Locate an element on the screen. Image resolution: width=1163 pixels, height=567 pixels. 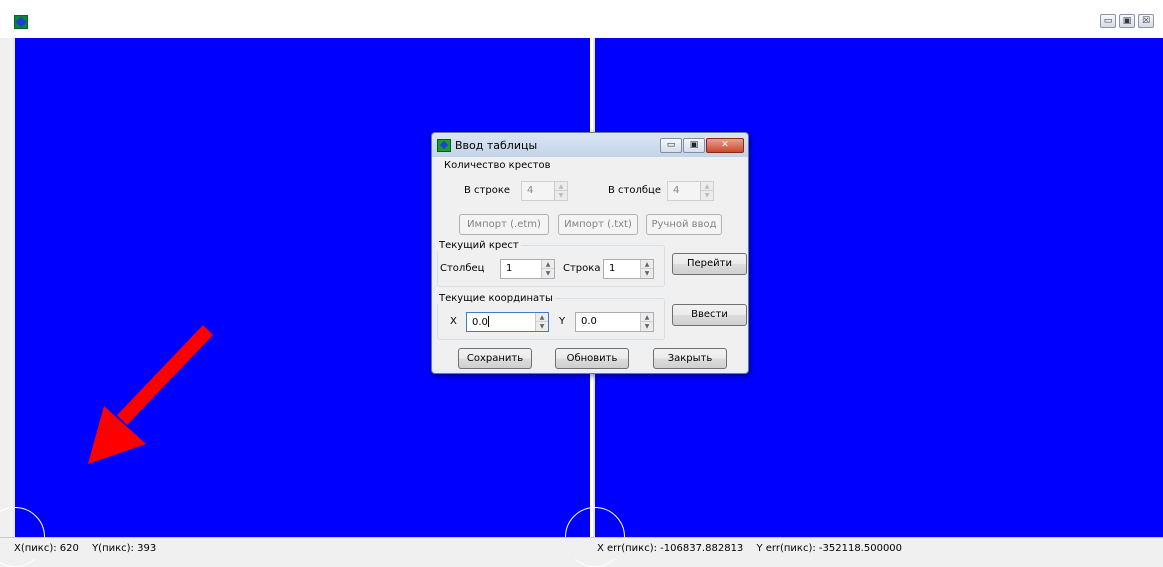
y-coordinate-input: 0.0 ▲ ▼ is located at coordinates (614, 322).